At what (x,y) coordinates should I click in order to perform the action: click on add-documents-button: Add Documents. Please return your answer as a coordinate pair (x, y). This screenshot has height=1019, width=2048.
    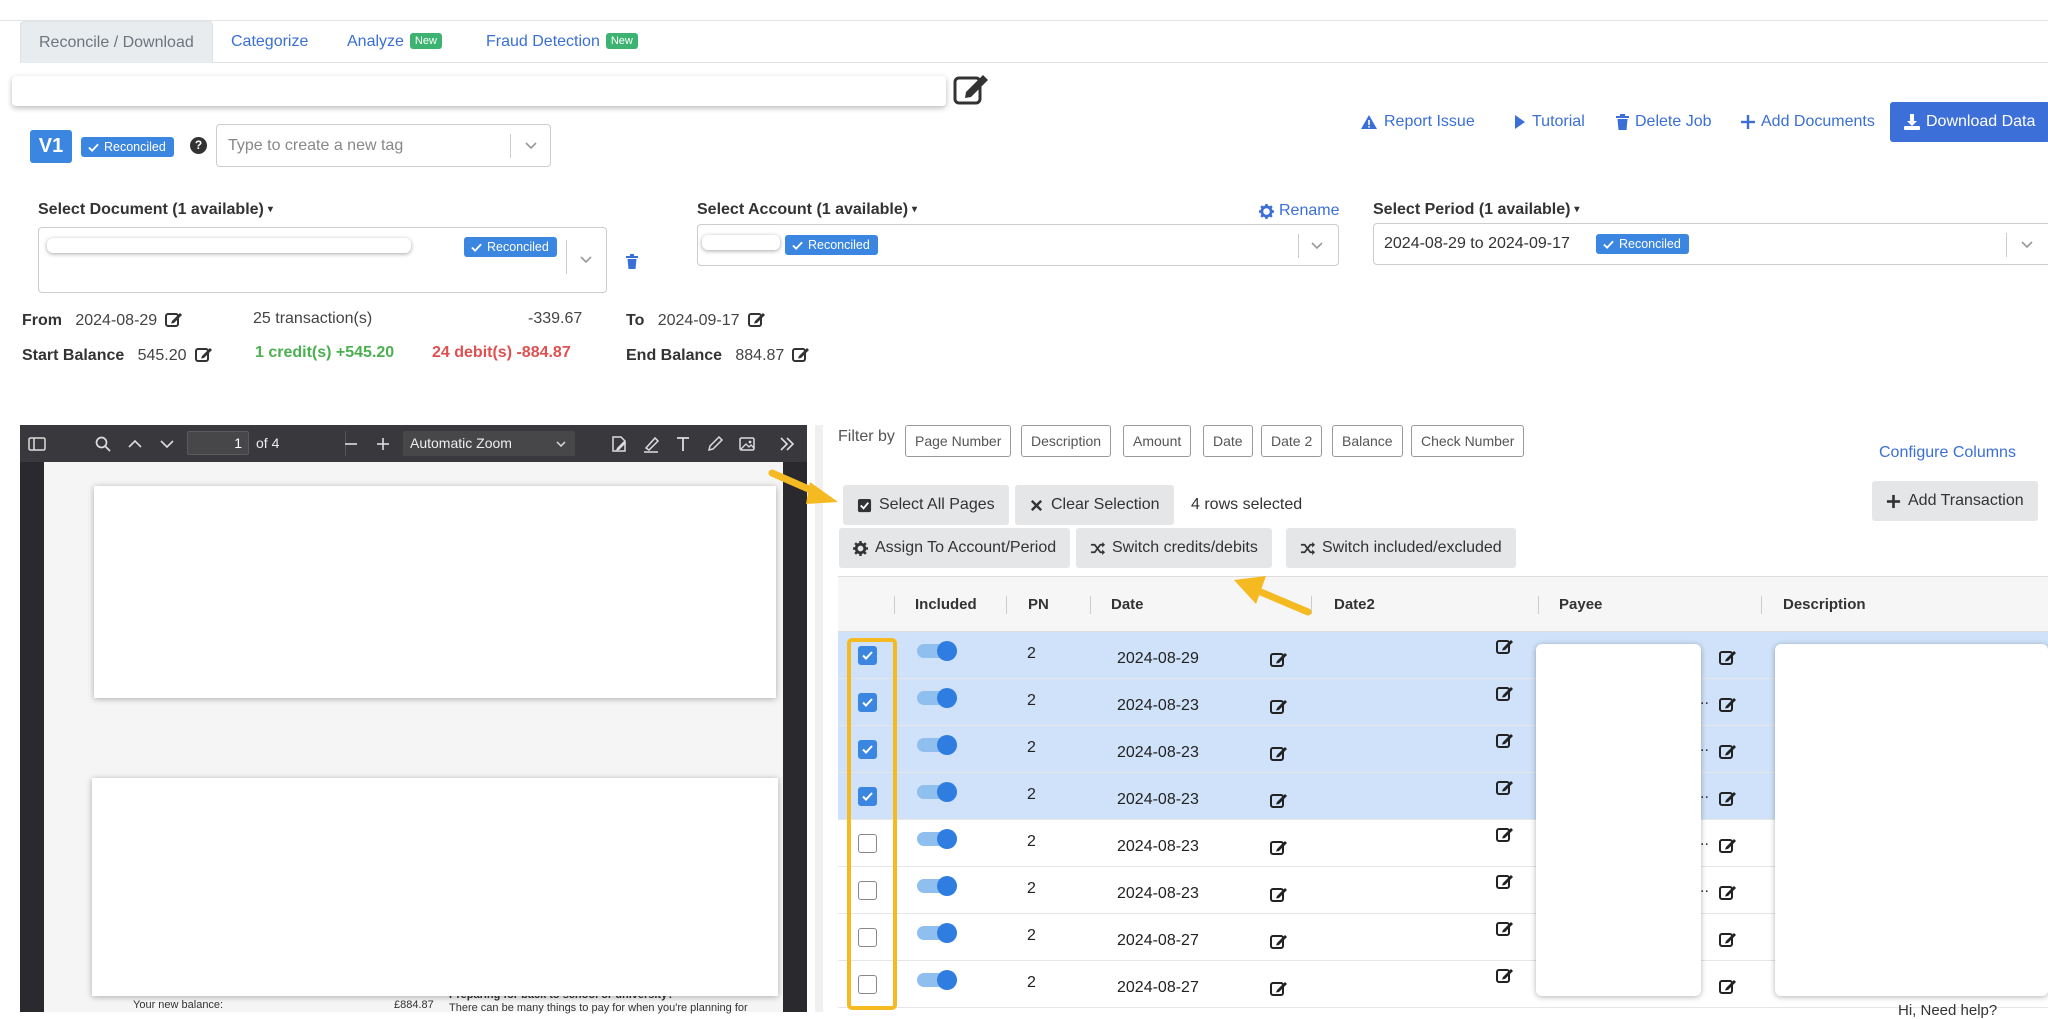
    Looking at the image, I should click on (1808, 122).